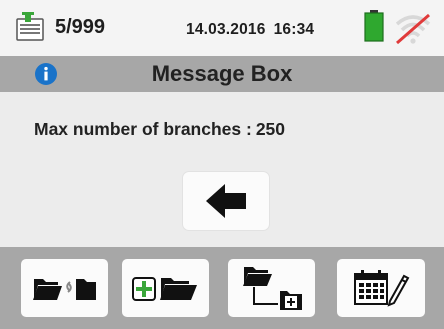 The height and width of the screenshot is (329, 444). I want to click on back-arrow-icon, so click(226, 201).